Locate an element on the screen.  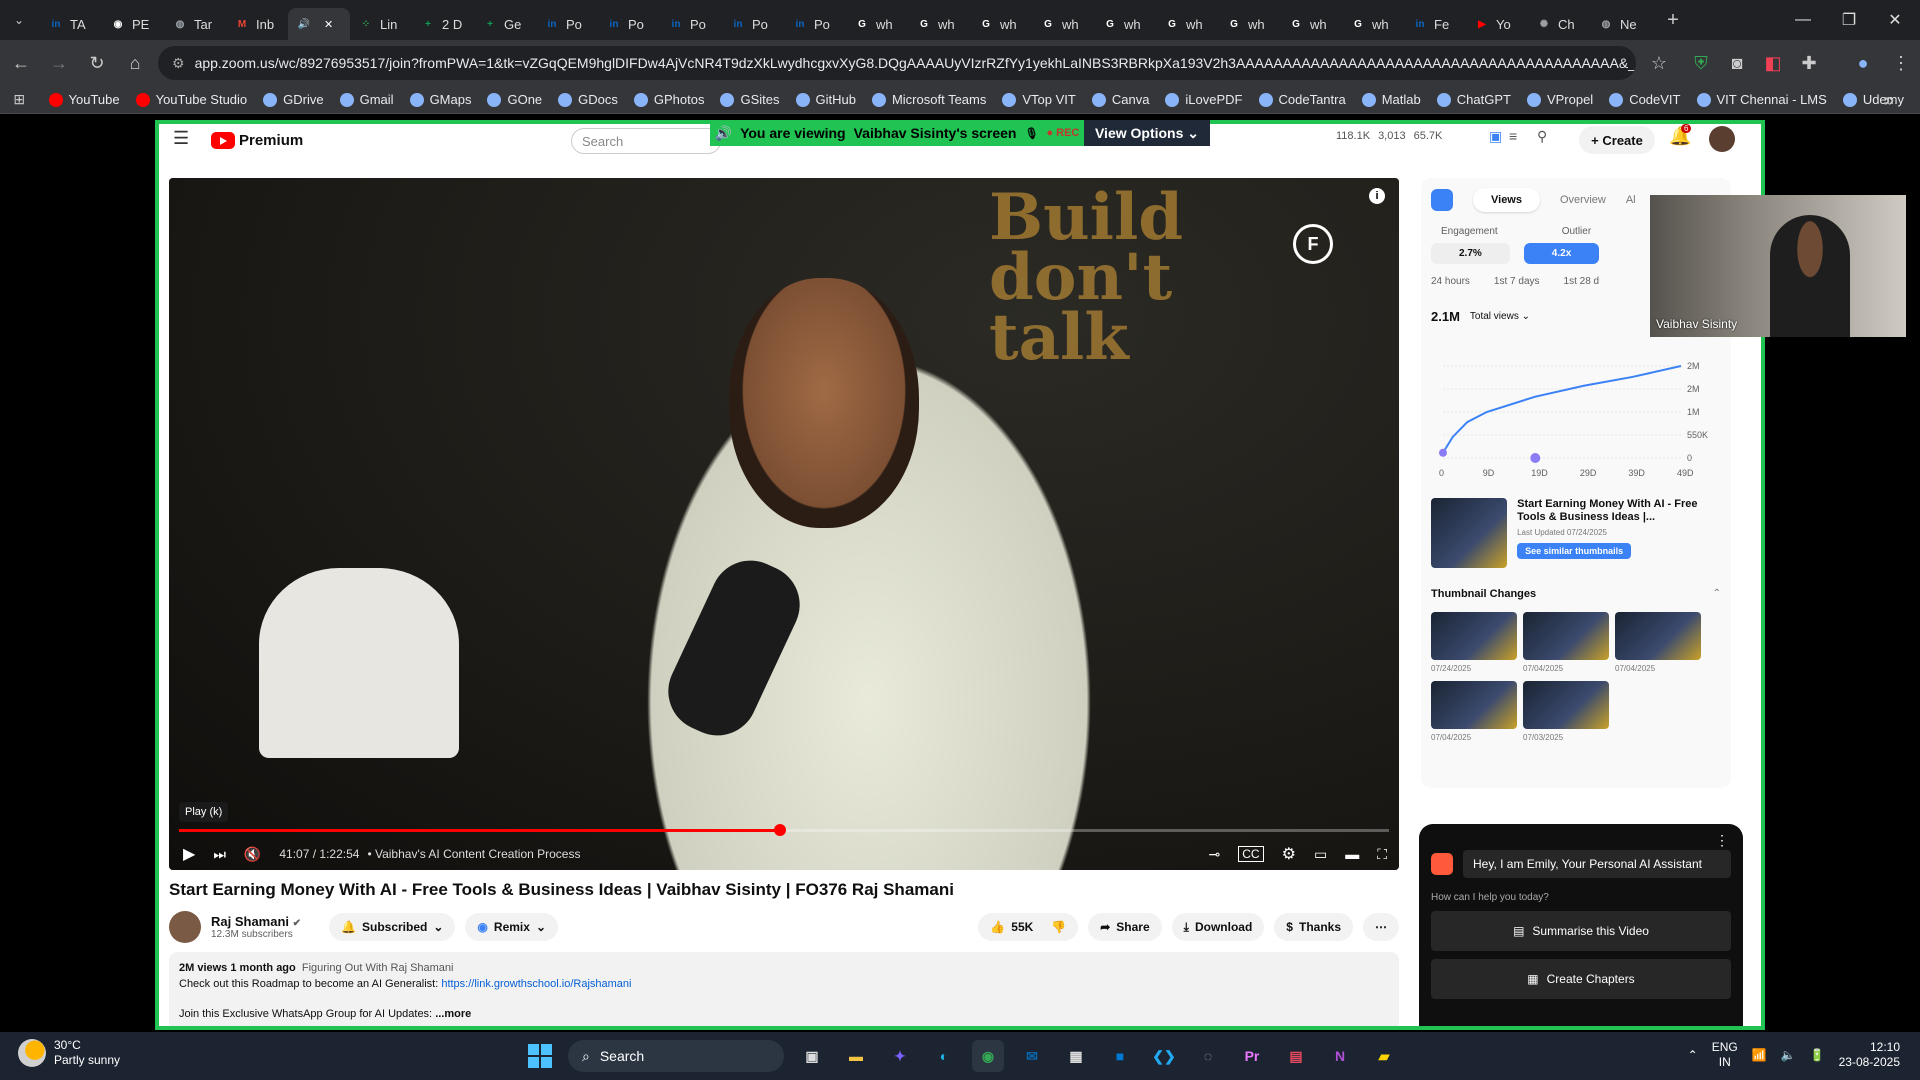
bookmark-item: GSites is located at coordinates (750, 99).